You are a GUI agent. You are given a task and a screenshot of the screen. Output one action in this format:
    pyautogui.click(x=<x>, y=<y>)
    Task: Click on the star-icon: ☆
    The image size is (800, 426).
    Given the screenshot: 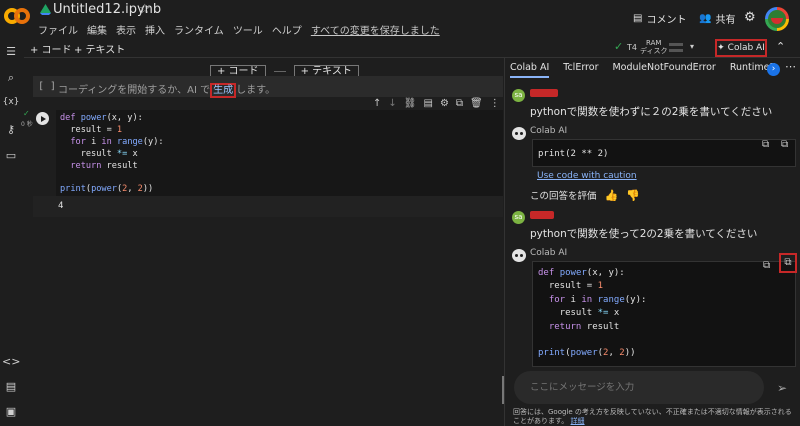 What is the action you would take?
    pyautogui.click(x=145, y=9)
    